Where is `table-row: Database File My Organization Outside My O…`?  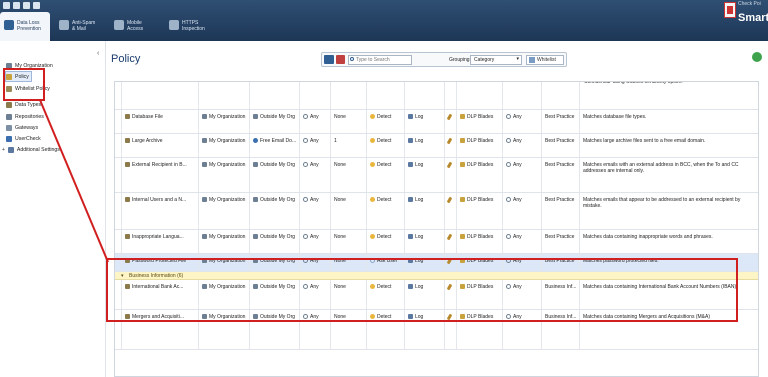 table-row: Database File My Organization Outside My O… is located at coordinates (436, 122).